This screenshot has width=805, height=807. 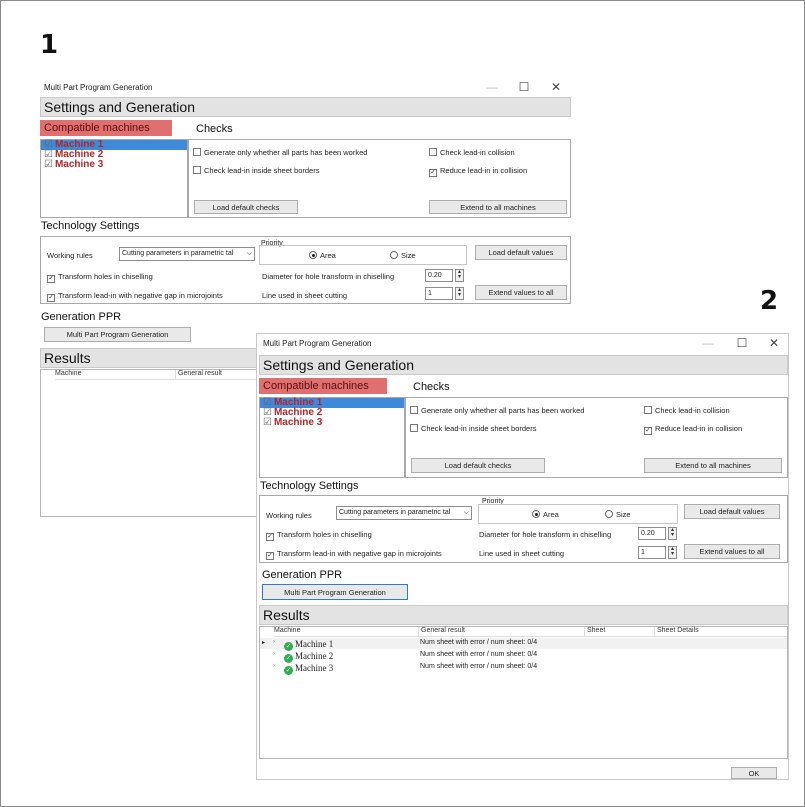 I want to click on row-pointer-icon: ▸, so click(x=264, y=643).